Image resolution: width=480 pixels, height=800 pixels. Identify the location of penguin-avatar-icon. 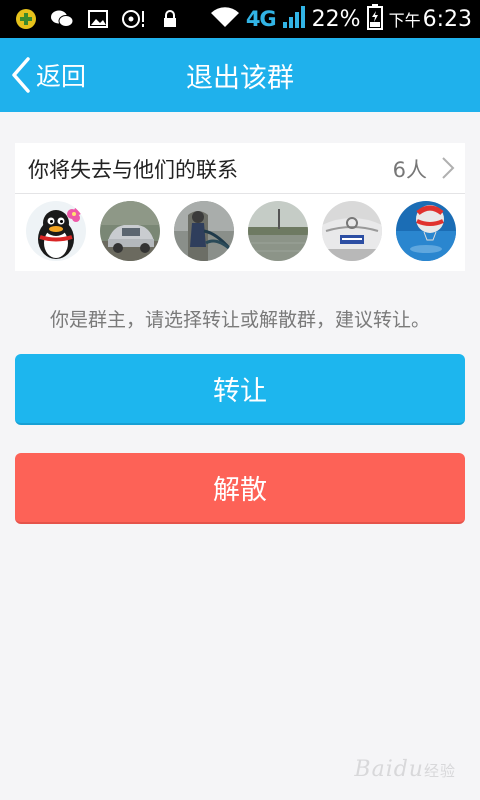
(56, 231).